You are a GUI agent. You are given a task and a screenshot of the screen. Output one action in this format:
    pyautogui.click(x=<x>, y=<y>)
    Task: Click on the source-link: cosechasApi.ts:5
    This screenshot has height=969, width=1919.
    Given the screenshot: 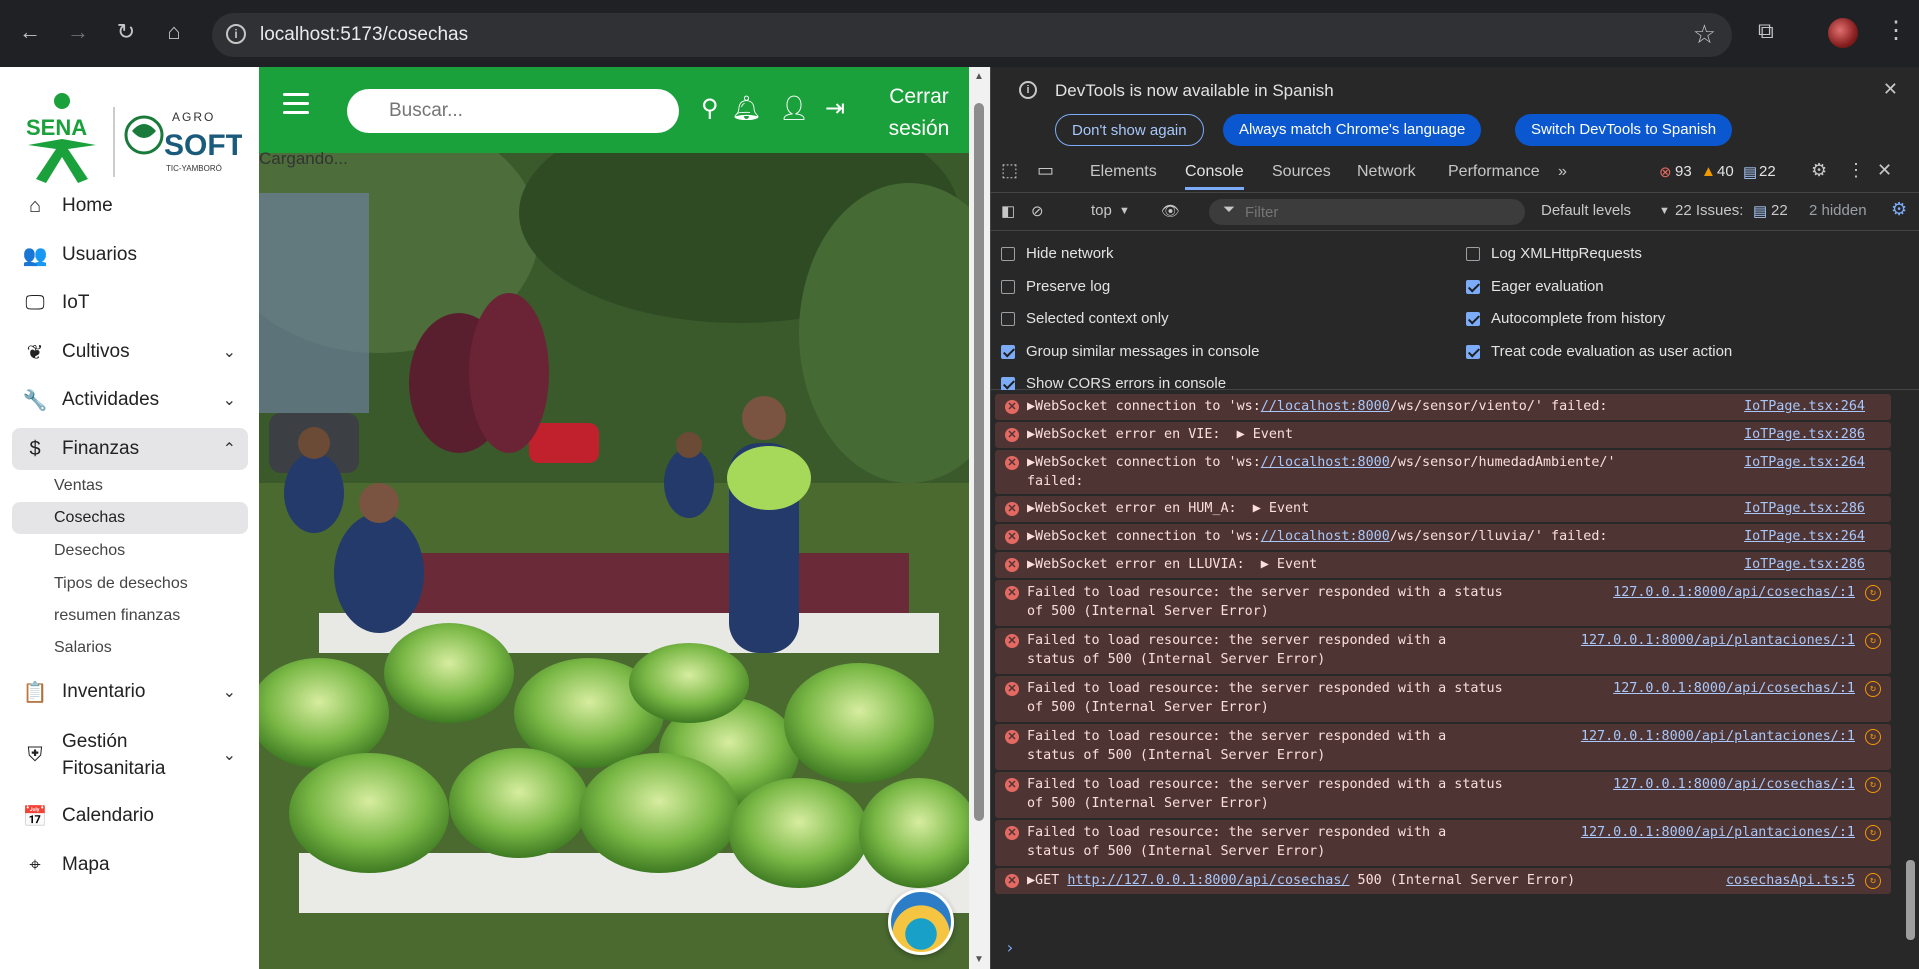 What is the action you would take?
    pyautogui.click(x=1790, y=880)
    